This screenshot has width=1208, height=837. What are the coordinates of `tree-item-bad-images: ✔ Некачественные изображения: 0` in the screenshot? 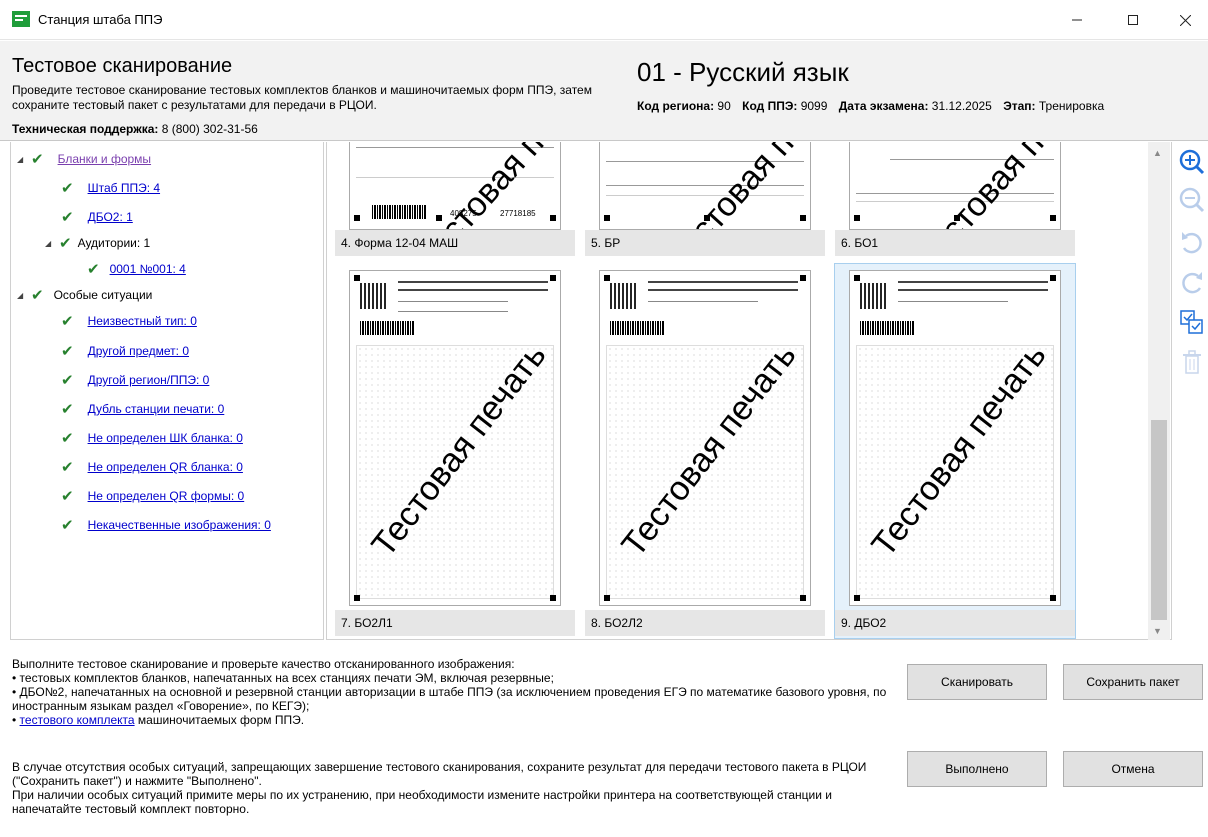 It's located at (166, 525).